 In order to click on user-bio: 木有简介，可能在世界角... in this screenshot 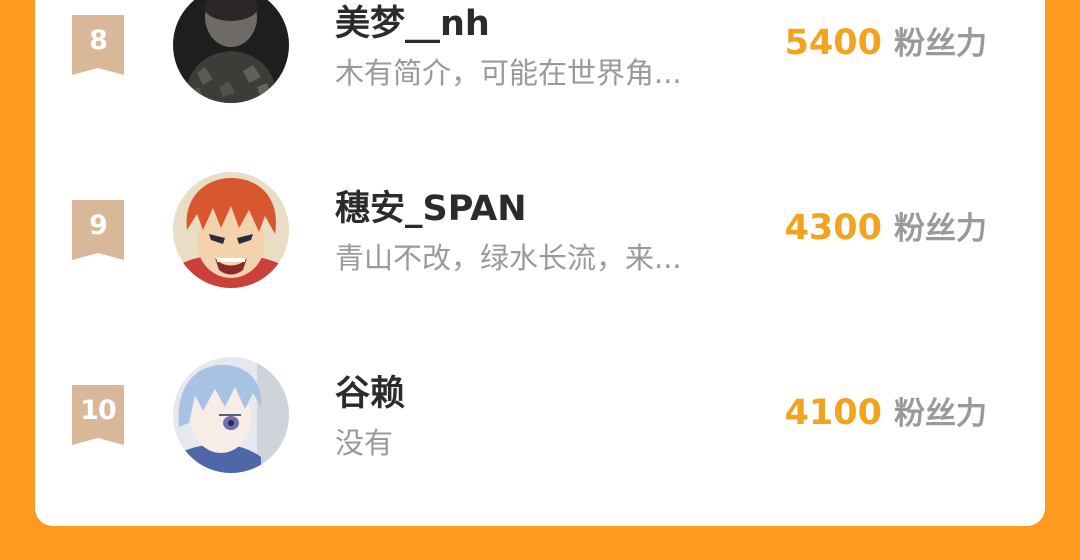, I will do `click(508, 73)`.